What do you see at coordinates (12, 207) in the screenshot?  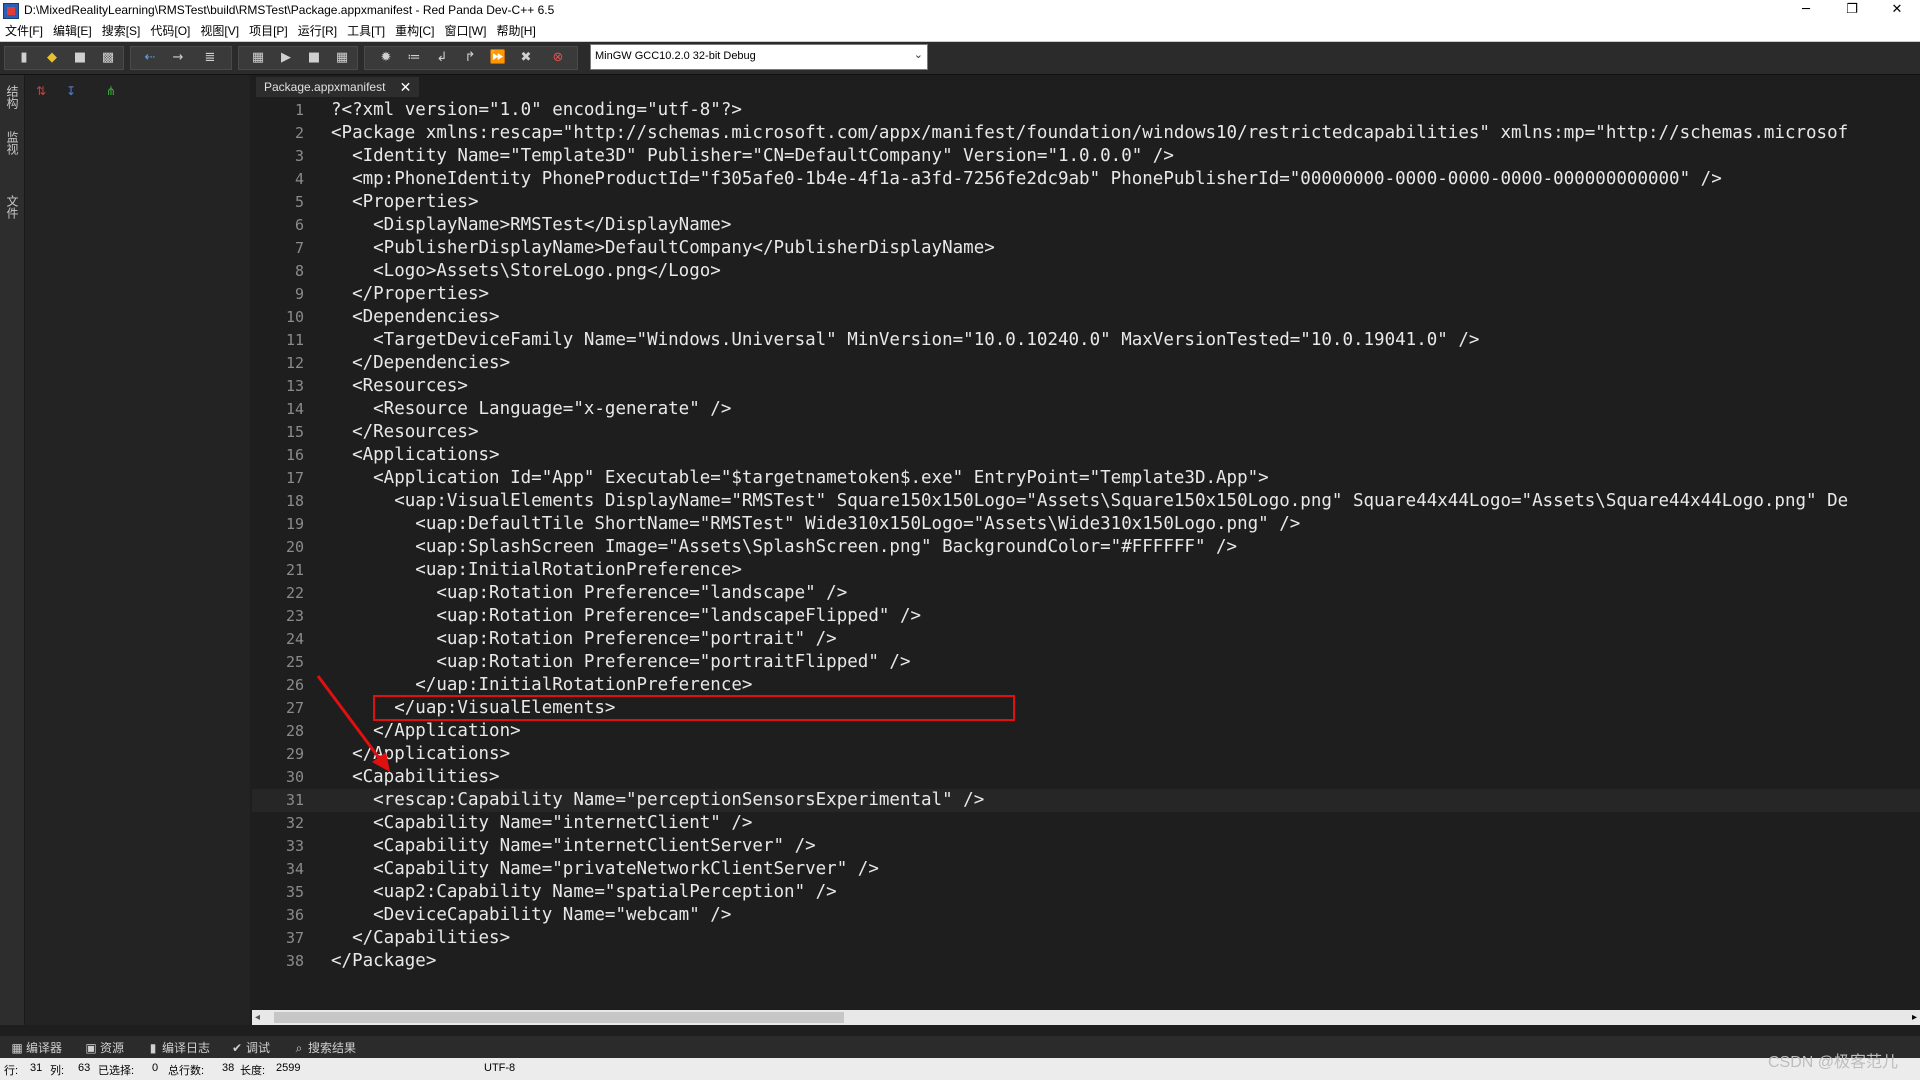 I see `side-tab-files: 文件` at bounding box center [12, 207].